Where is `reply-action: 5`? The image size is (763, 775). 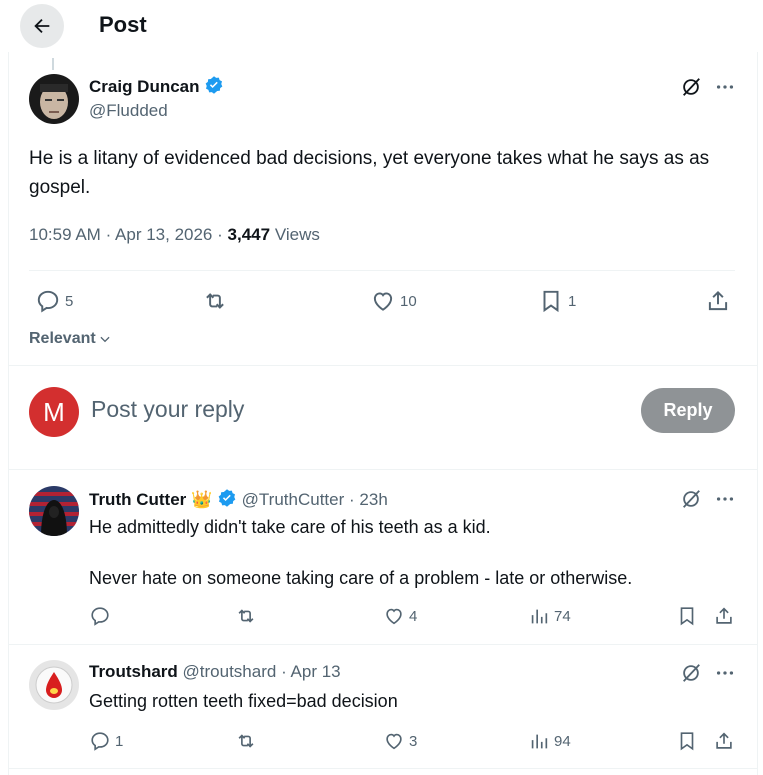 reply-action: 5 is located at coordinates (54, 301).